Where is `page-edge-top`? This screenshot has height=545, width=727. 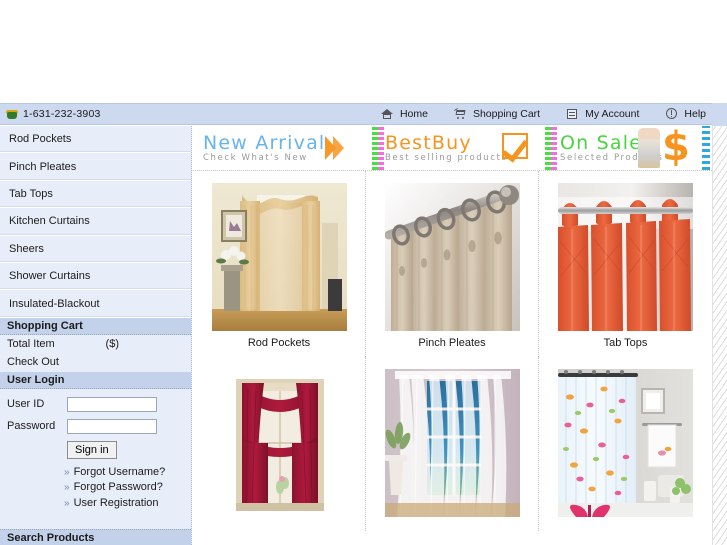 page-edge-top is located at coordinates (719, 114).